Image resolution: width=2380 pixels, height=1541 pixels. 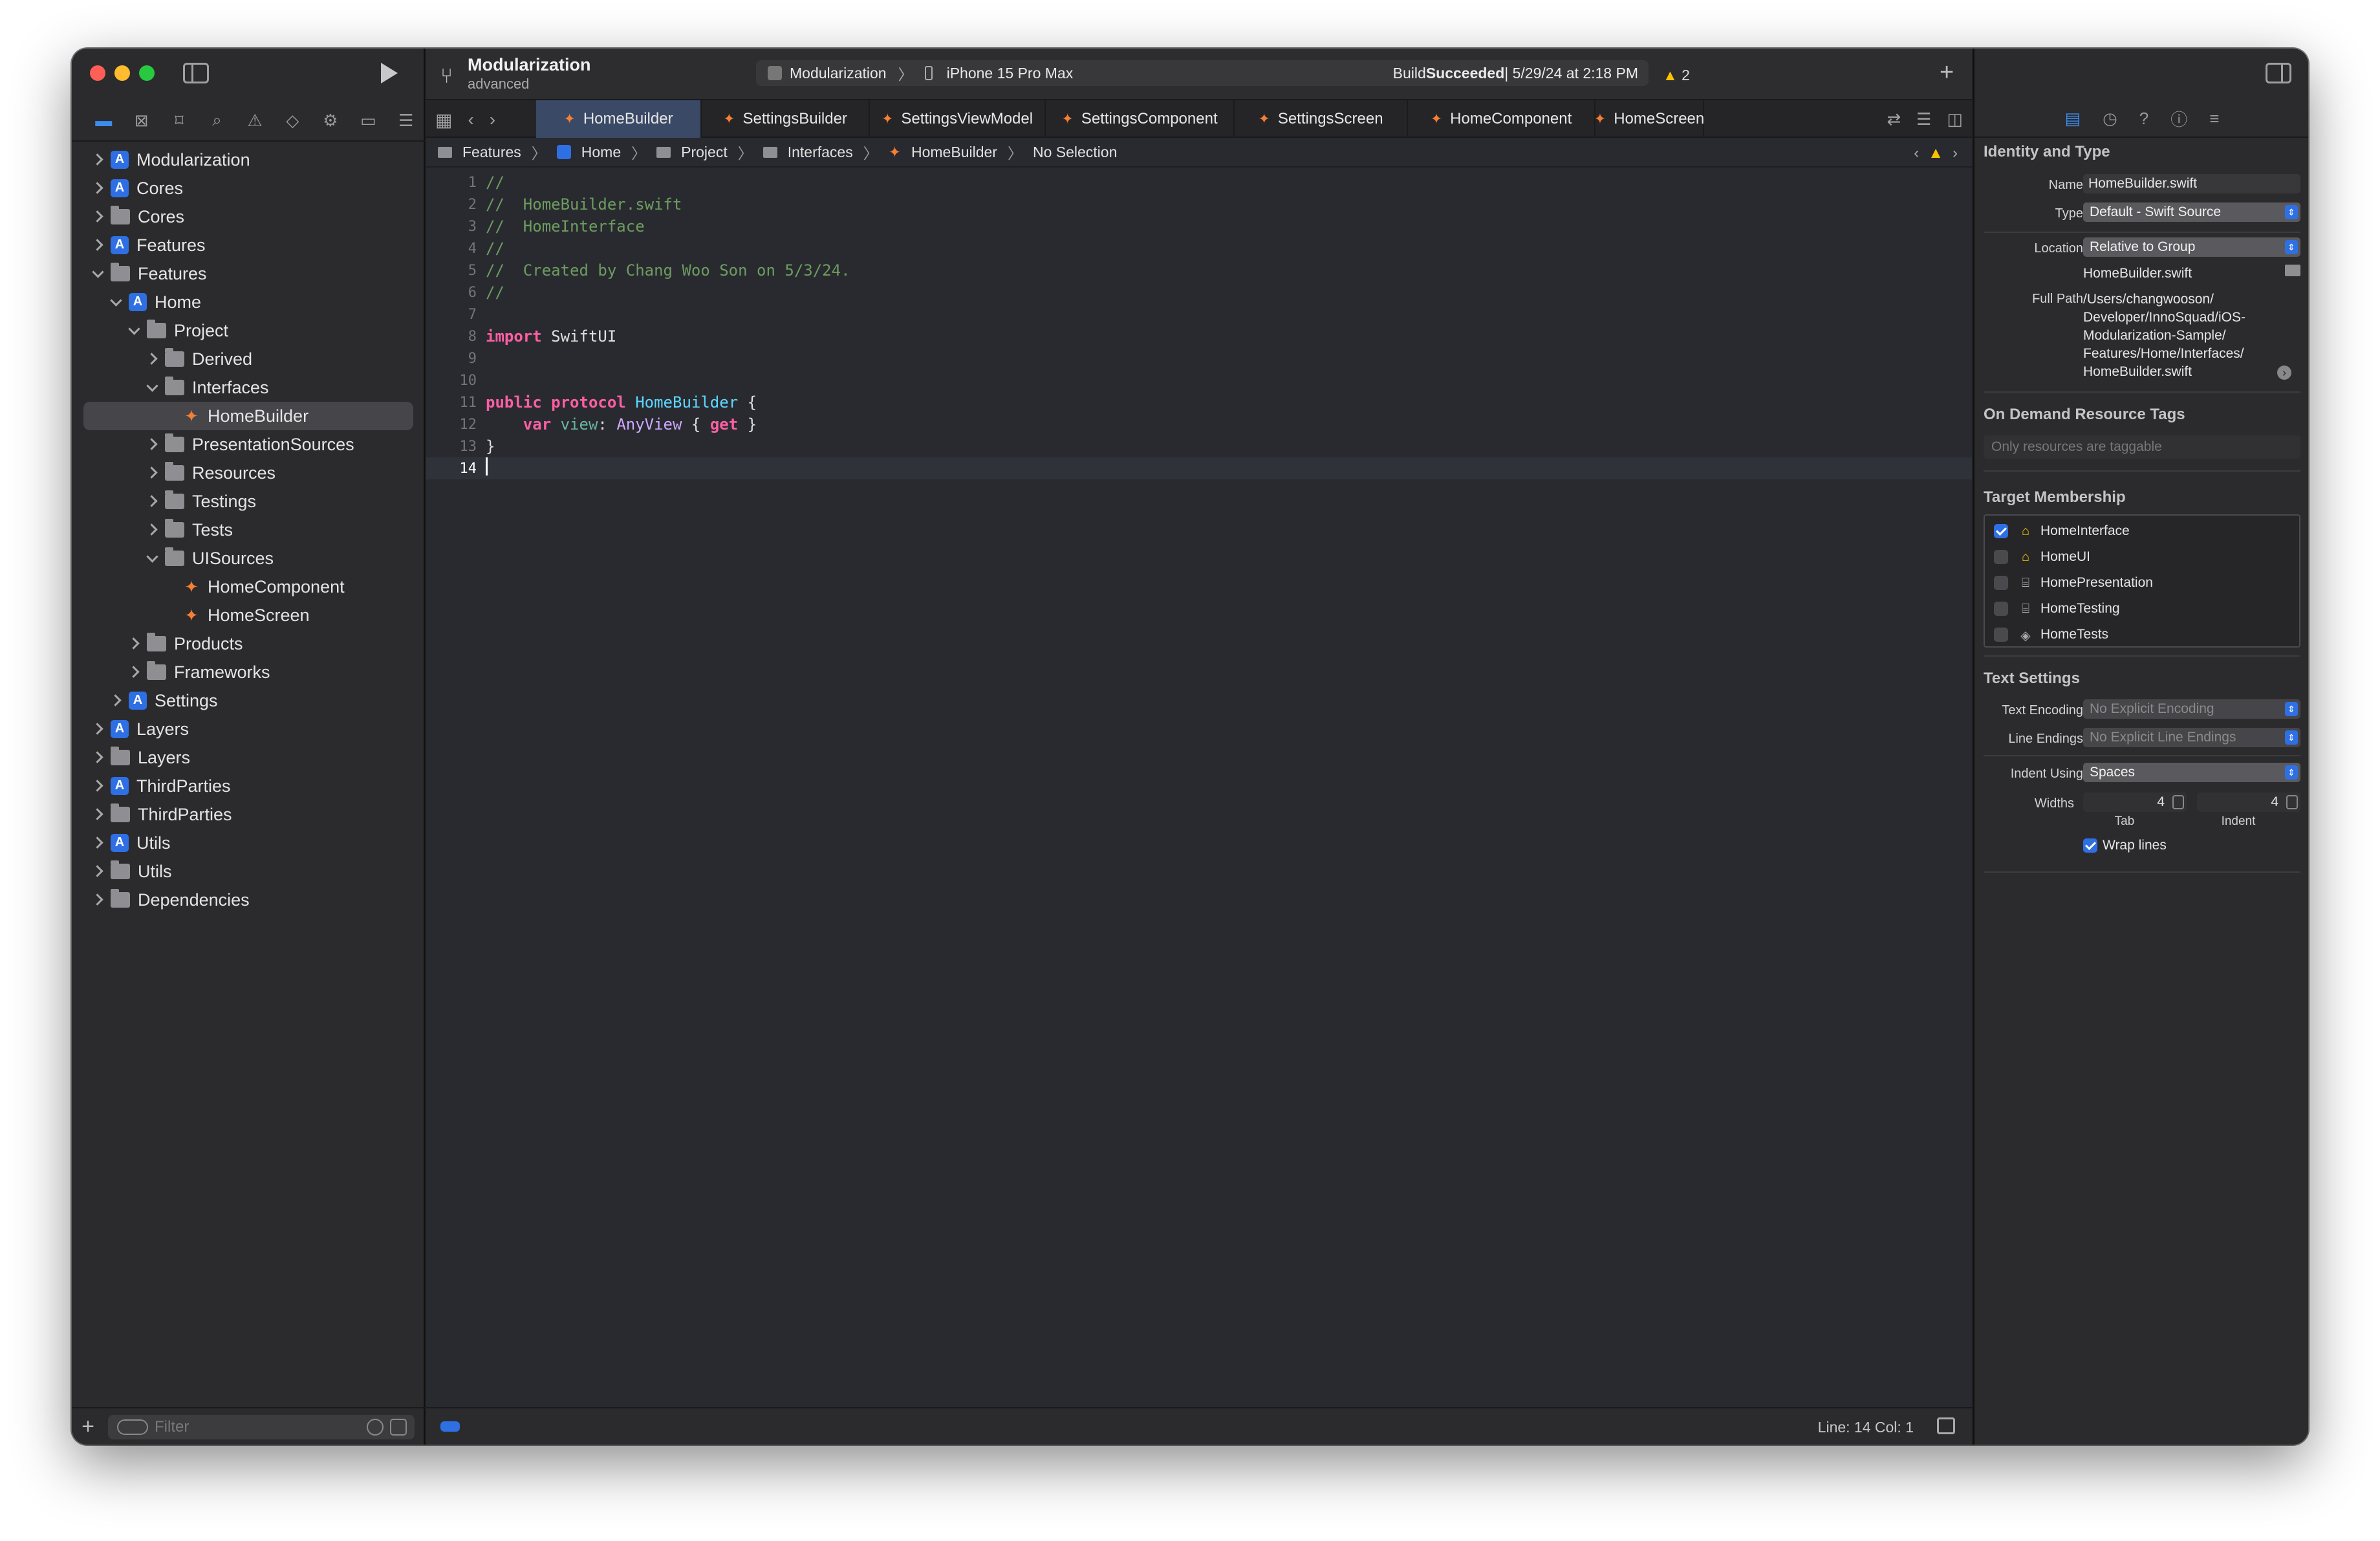 I want to click on code-text: public protocol HomeBuilder {, so click(x=617, y=402).